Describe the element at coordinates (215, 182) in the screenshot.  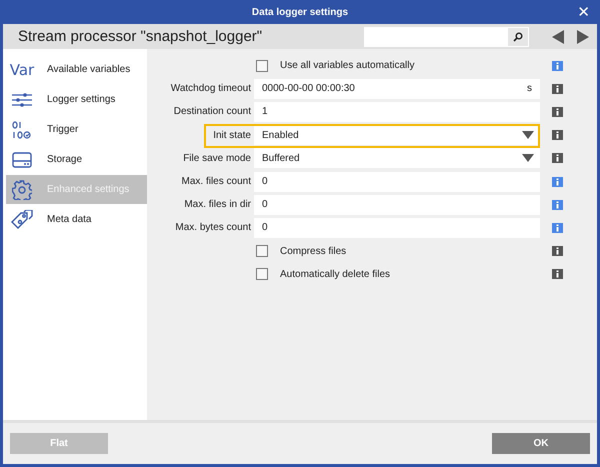
I see `field-label: Max. files count` at that location.